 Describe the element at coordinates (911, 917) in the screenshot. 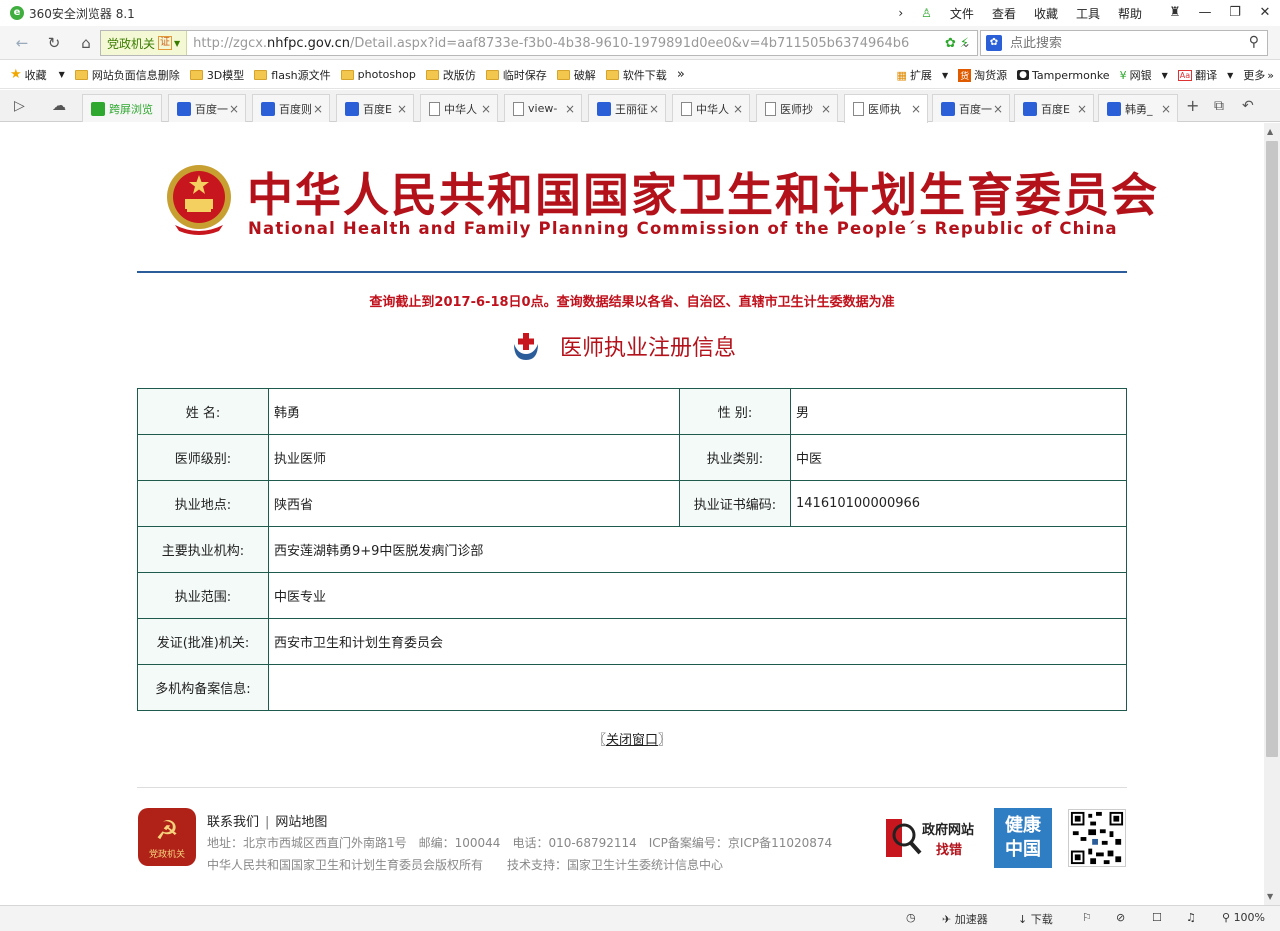

I see `history-icon: ◷` at that location.